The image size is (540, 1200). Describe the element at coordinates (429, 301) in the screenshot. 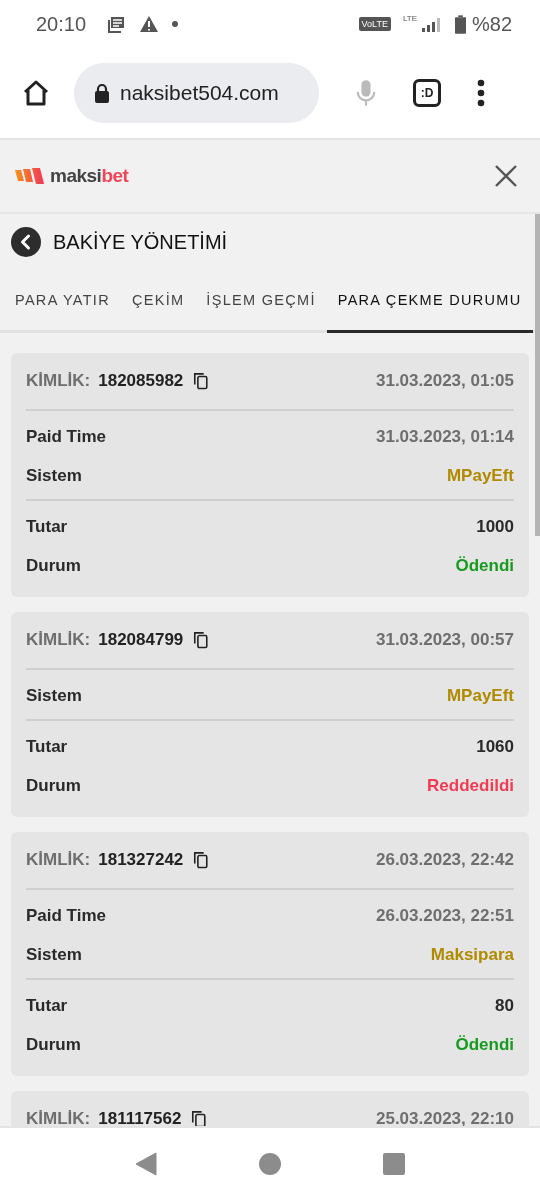

I see `tab: PARA ÇEKME DURUMU` at that location.